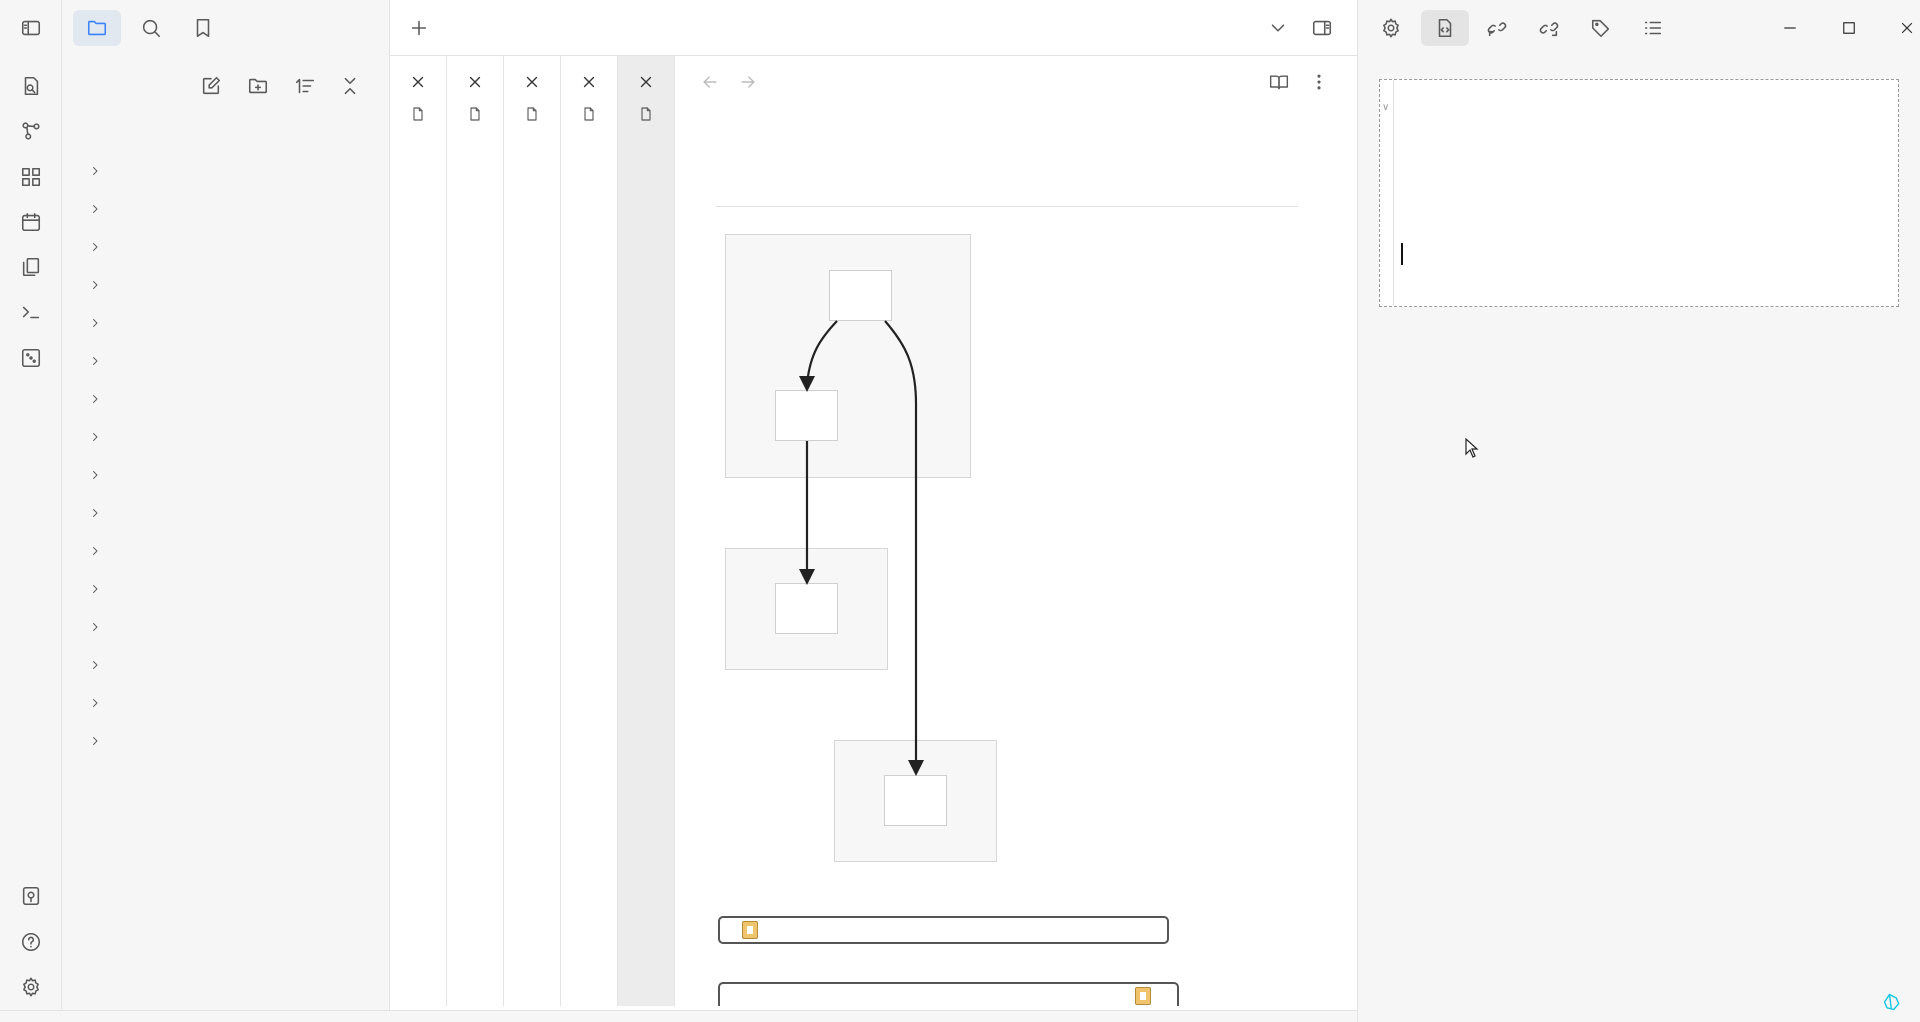 The image size is (1920, 1022). I want to click on outgoing-link-icon, so click(1549, 28).